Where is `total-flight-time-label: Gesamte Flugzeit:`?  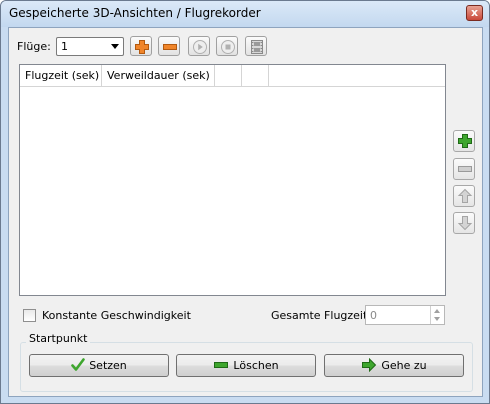 total-flight-time-label: Gesamte Flugzeit: is located at coordinates (321, 315).